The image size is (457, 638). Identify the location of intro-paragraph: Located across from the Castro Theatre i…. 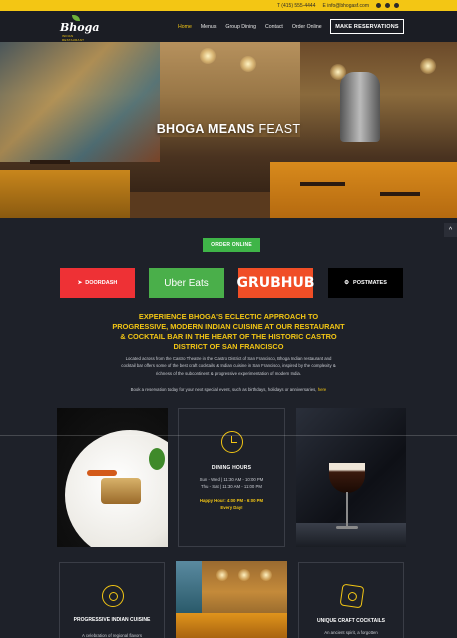
(228, 366).